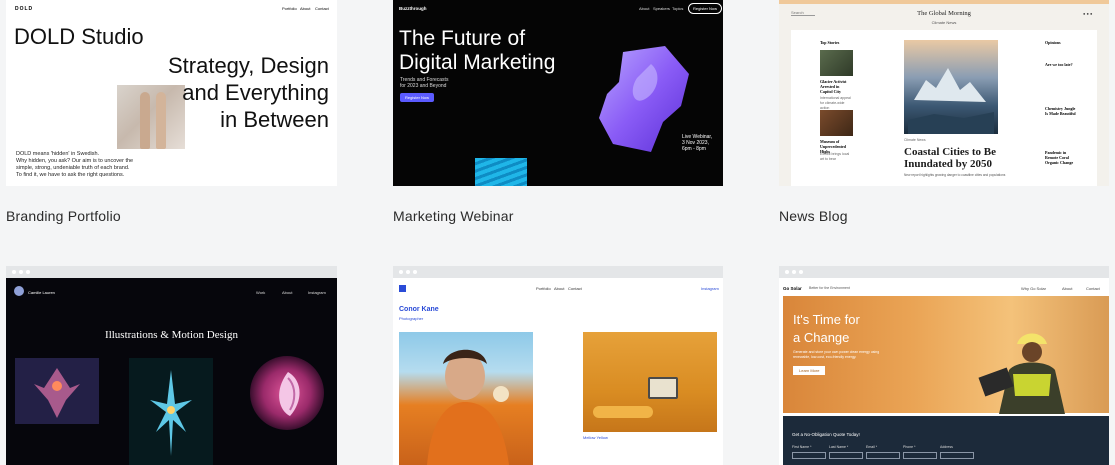 The image size is (1115, 465). Describe the element at coordinates (402, 288) in the screenshot. I see `conor-logo-square` at that location.